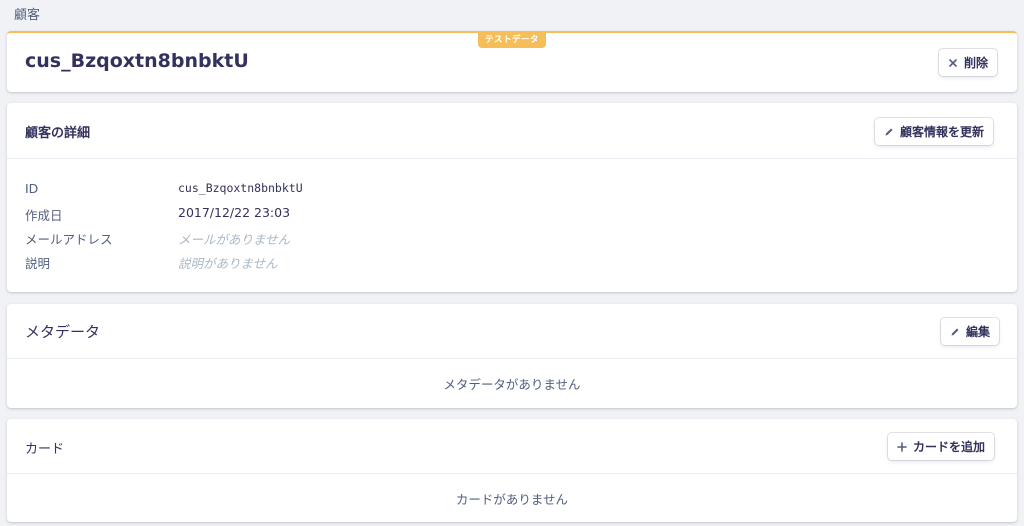 This screenshot has width=1024, height=526. Describe the element at coordinates (942, 132) in the screenshot. I see `update-customer-label: 顧客情報を更新` at that location.